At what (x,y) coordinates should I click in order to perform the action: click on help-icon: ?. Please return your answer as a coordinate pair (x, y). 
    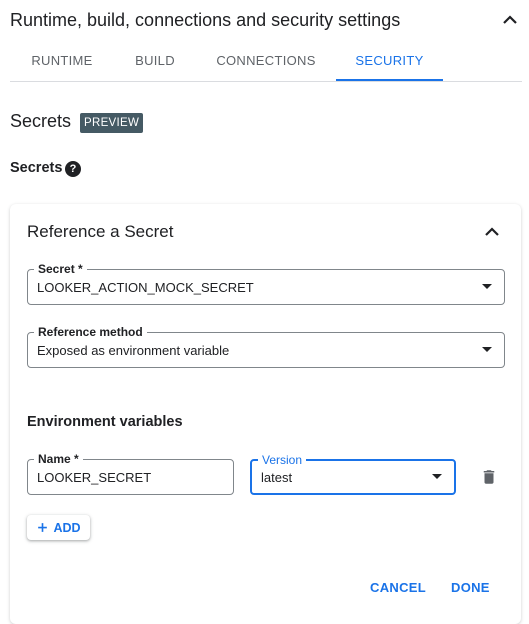
    Looking at the image, I should click on (73, 169).